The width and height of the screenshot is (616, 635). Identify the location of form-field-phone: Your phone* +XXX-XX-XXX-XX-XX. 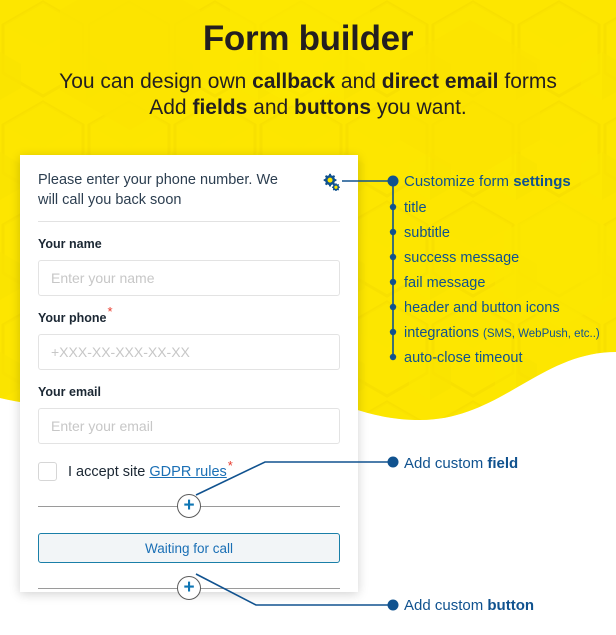
(189, 338).